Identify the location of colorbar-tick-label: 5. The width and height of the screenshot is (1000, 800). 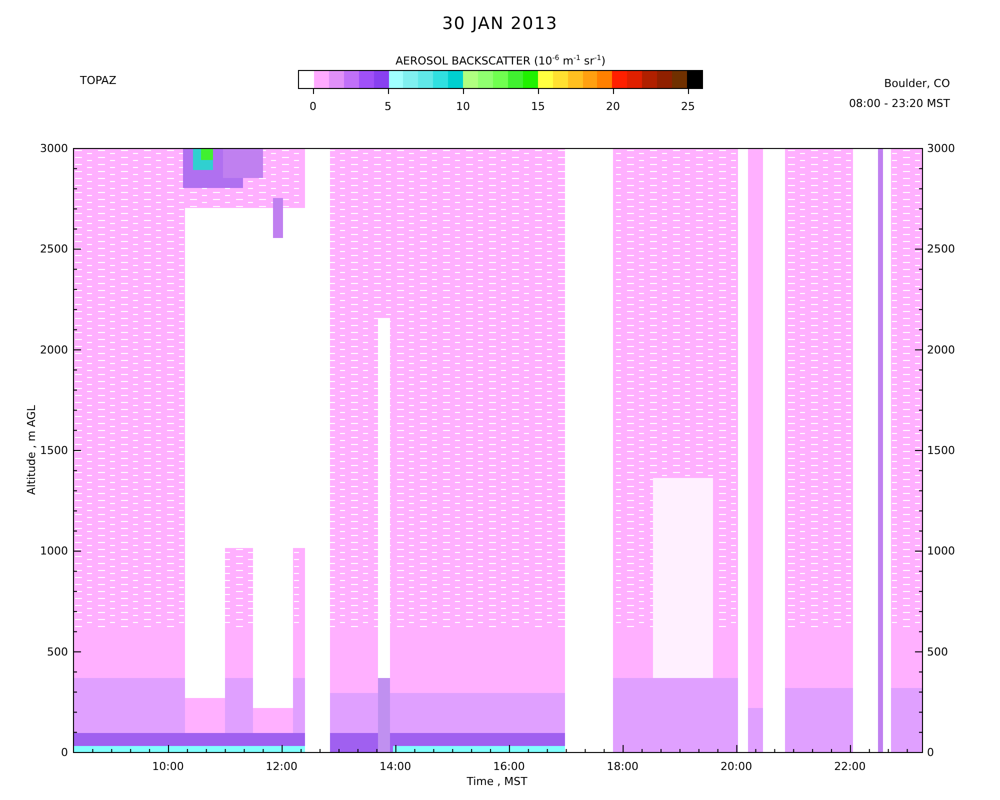
(388, 106).